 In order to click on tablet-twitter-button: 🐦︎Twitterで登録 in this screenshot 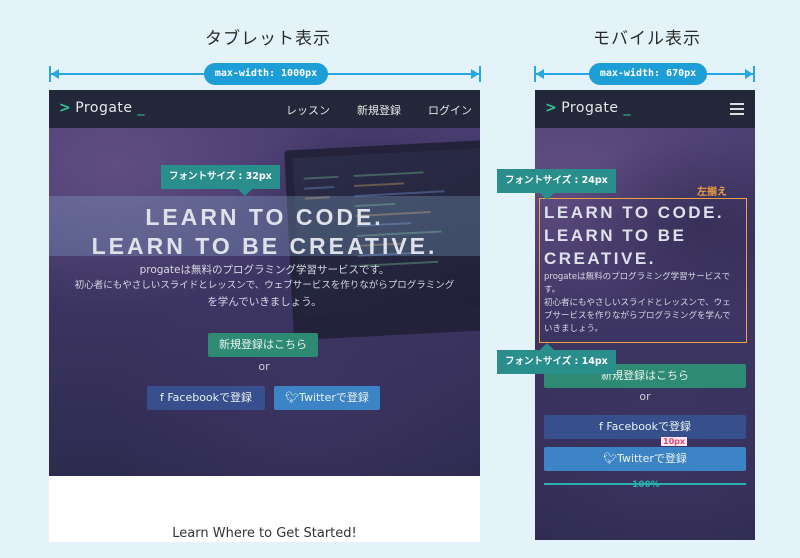, I will do `click(327, 398)`.